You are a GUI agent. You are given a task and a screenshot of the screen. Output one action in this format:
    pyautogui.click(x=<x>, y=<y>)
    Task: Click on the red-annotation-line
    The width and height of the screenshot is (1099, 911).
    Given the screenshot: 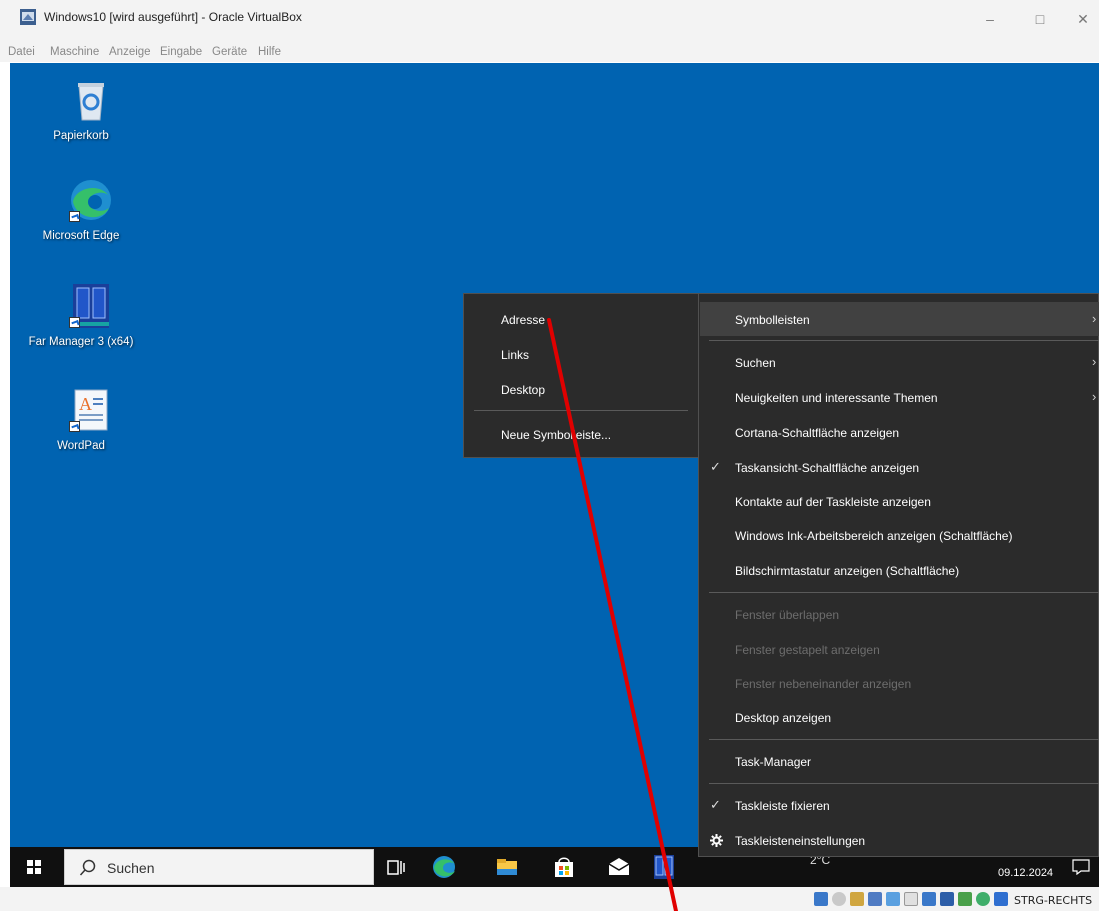 What is the action you would take?
    pyautogui.click(x=612, y=614)
    